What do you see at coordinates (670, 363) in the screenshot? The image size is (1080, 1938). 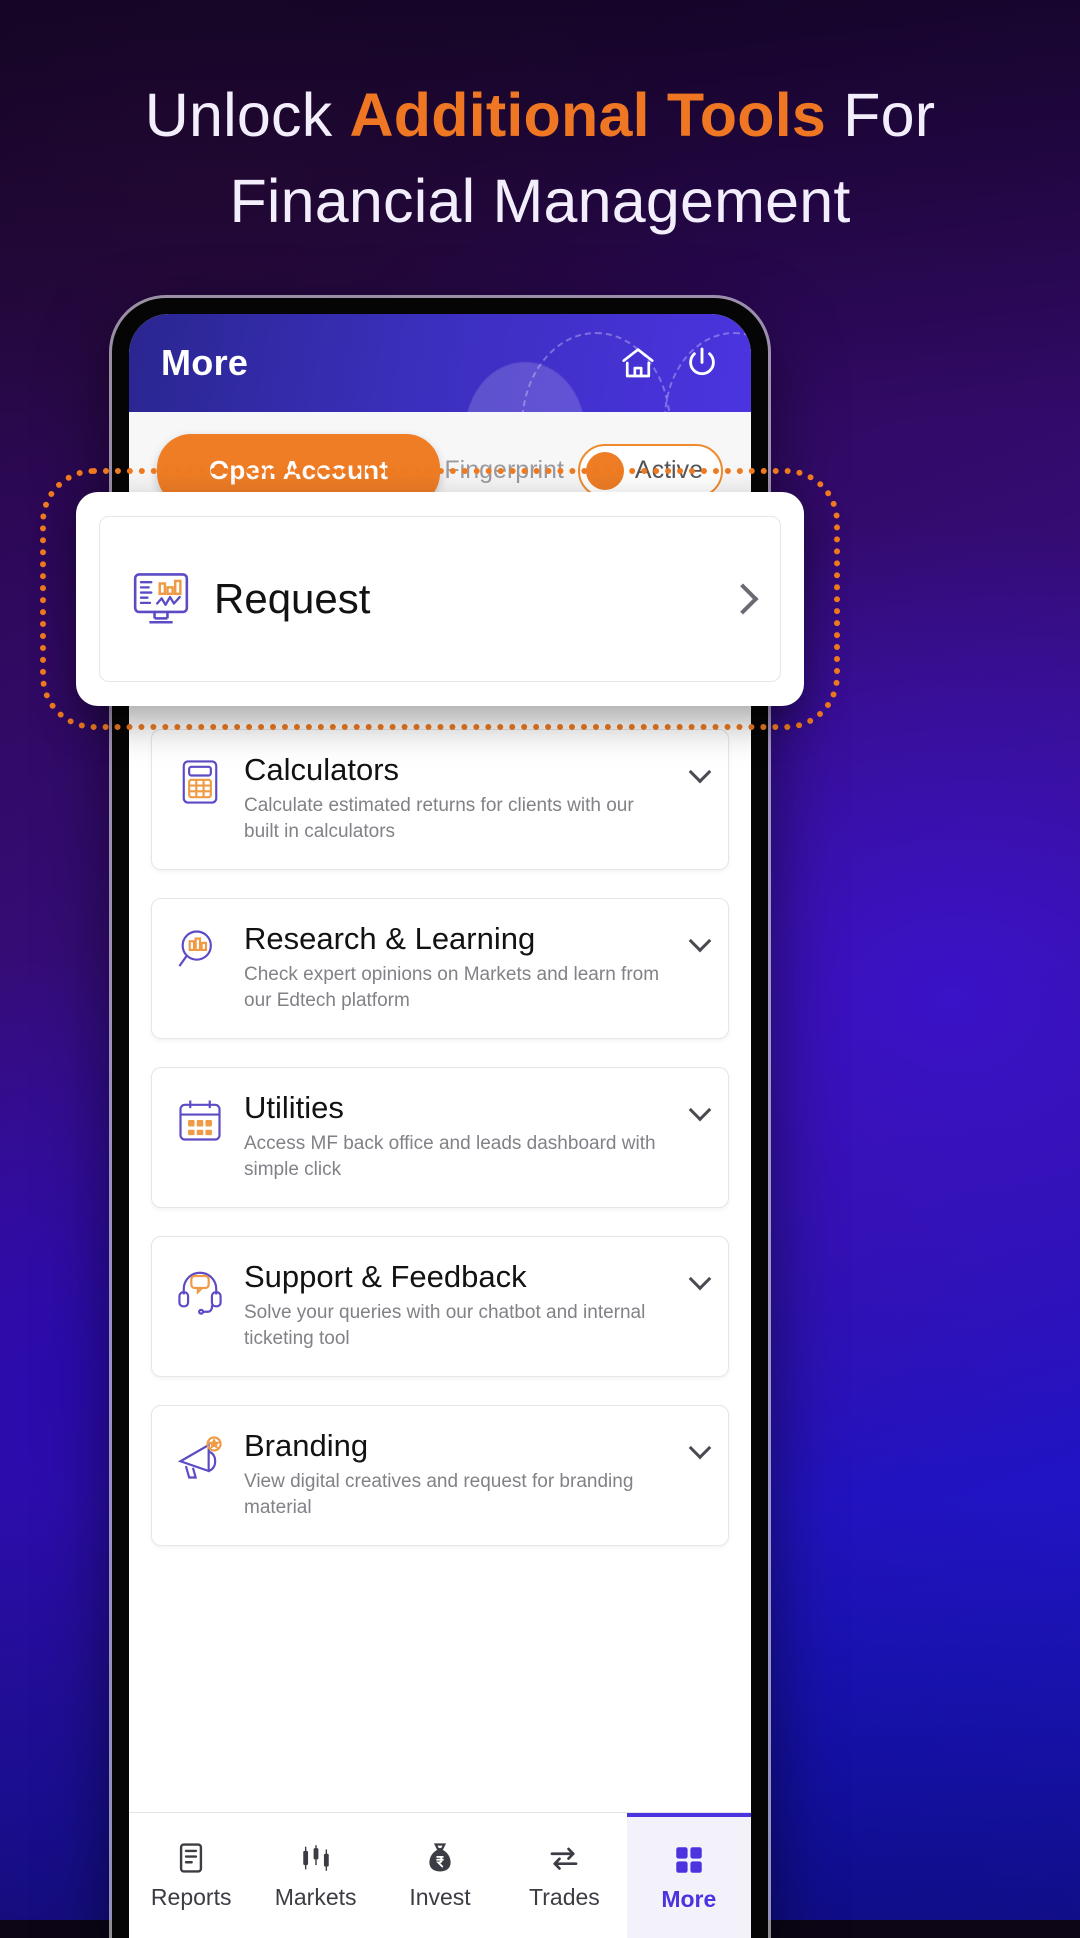 I see `header-icon-group` at bounding box center [670, 363].